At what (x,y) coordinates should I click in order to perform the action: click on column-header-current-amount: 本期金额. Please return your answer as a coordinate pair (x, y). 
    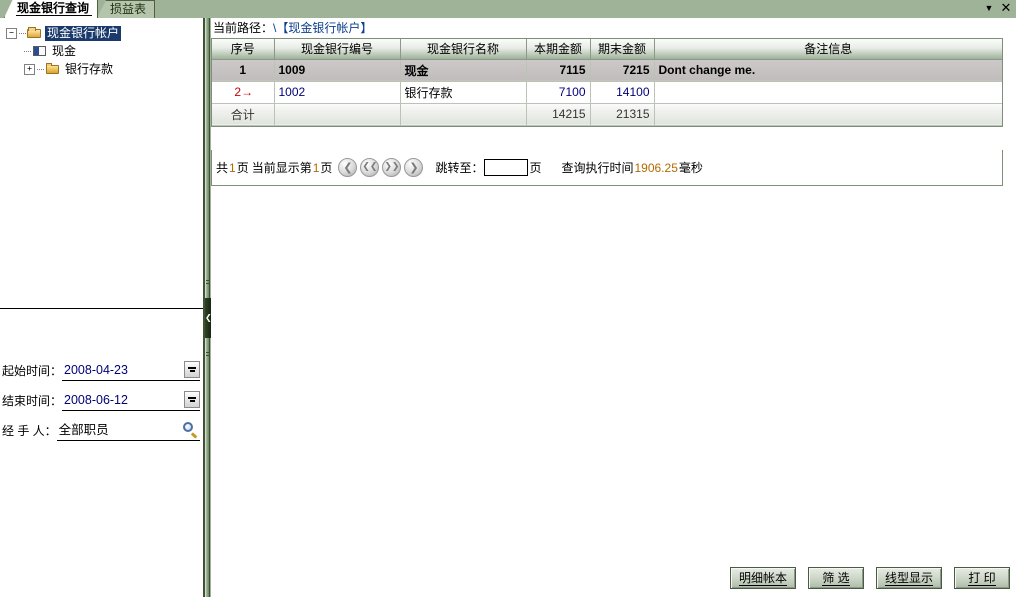
    Looking at the image, I should click on (558, 49).